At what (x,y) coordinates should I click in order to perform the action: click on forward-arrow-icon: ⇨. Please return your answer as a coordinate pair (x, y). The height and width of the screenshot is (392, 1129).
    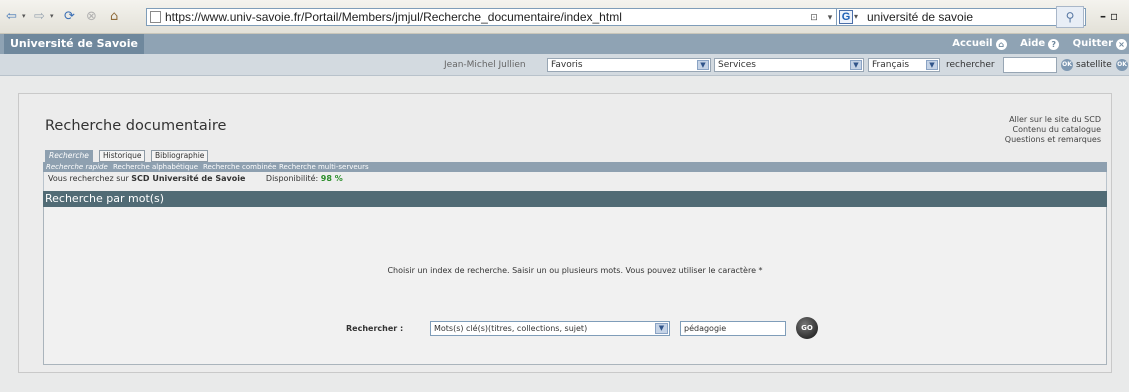
    Looking at the image, I should click on (39, 17).